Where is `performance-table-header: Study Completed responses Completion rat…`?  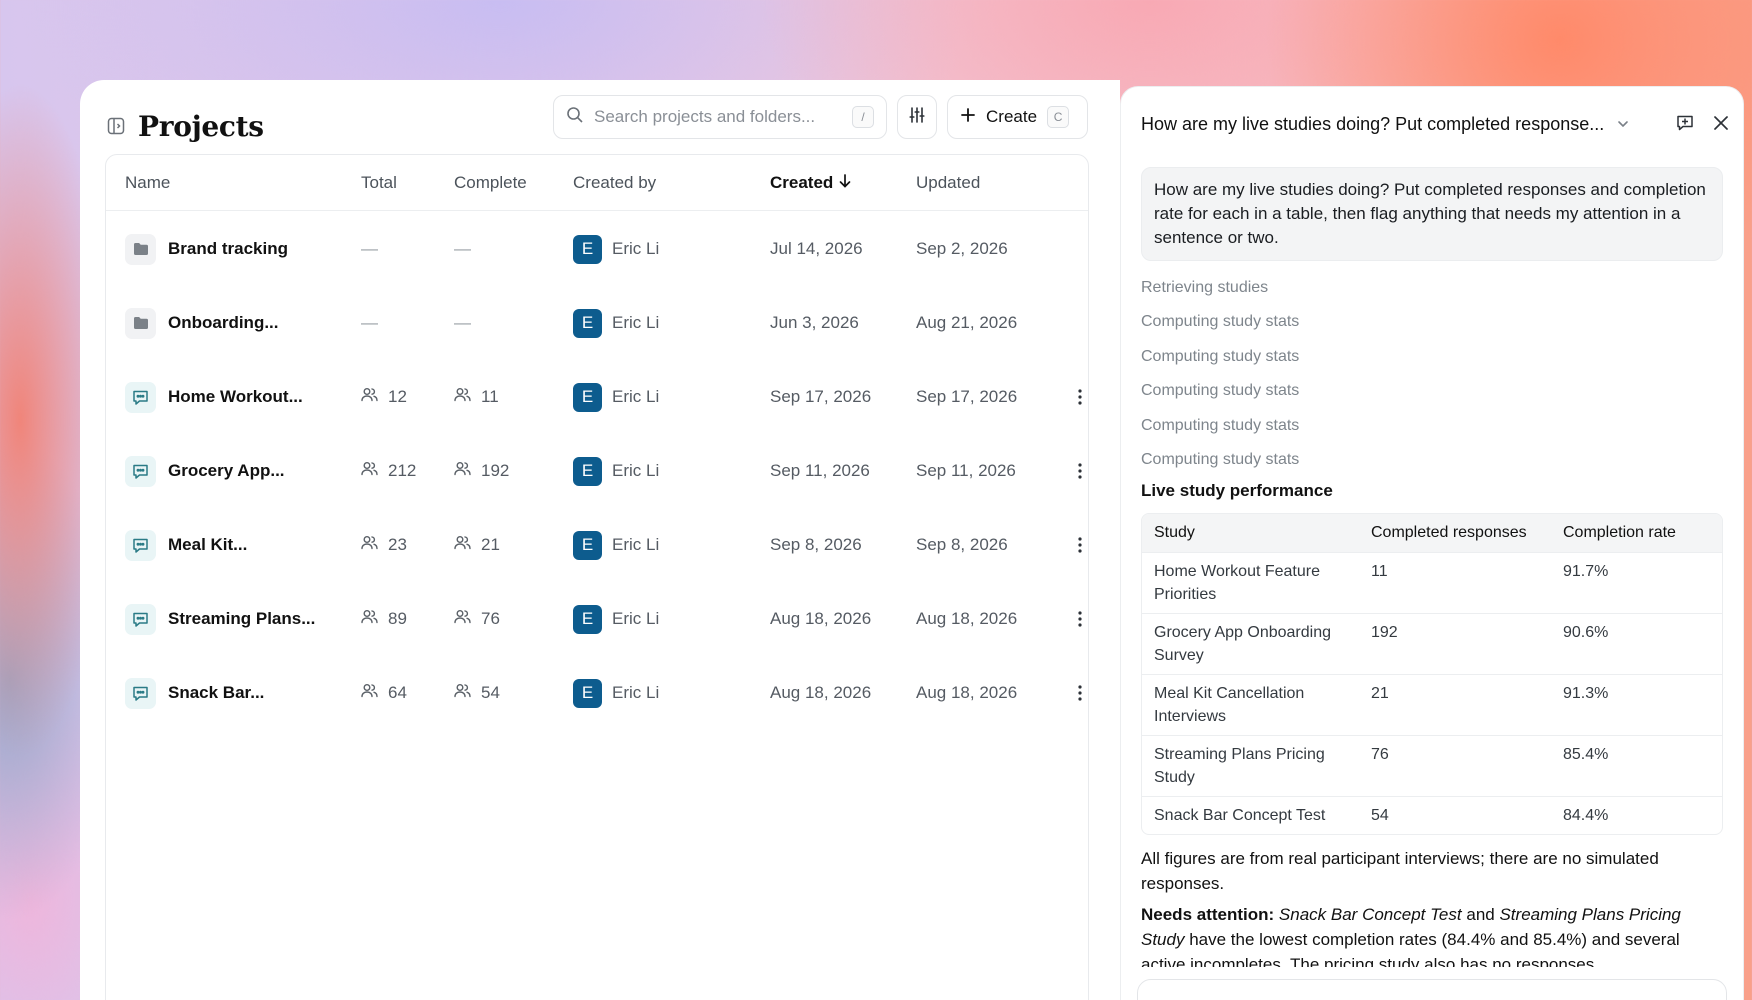
performance-table-header: Study Completed responses Completion rat… is located at coordinates (1432, 533).